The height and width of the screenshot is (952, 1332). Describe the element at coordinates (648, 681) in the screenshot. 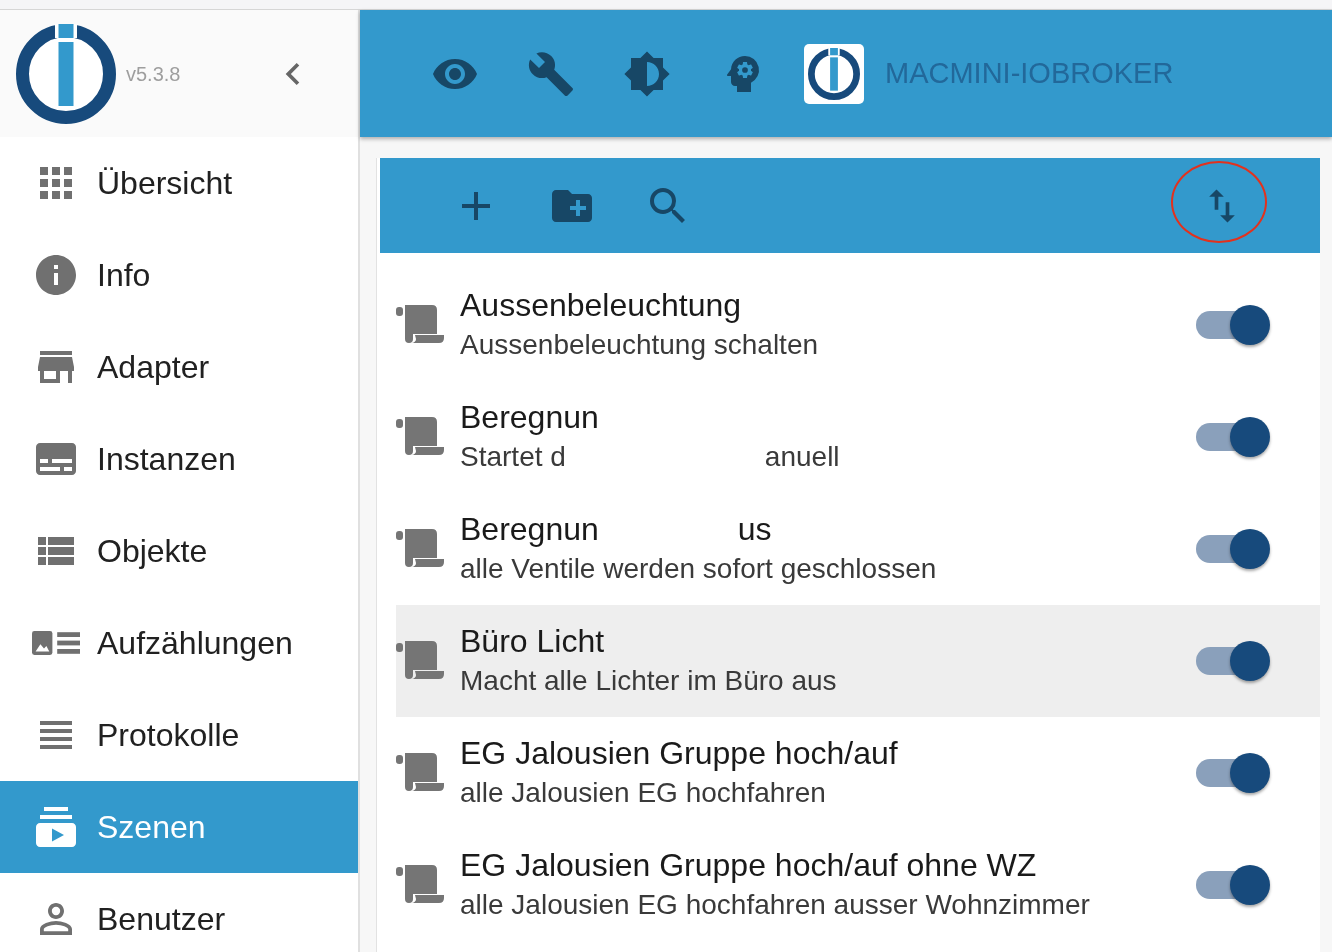

I see `scene-description: Macht alle Lichter im Büro aus` at that location.